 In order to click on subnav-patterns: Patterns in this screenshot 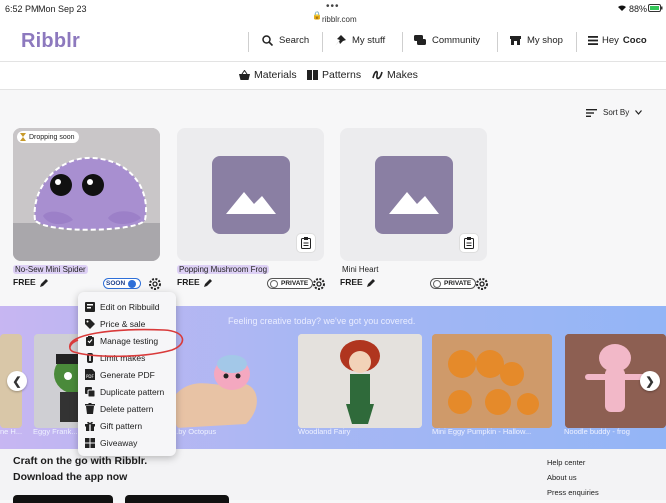, I will do `click(334, 75)`.